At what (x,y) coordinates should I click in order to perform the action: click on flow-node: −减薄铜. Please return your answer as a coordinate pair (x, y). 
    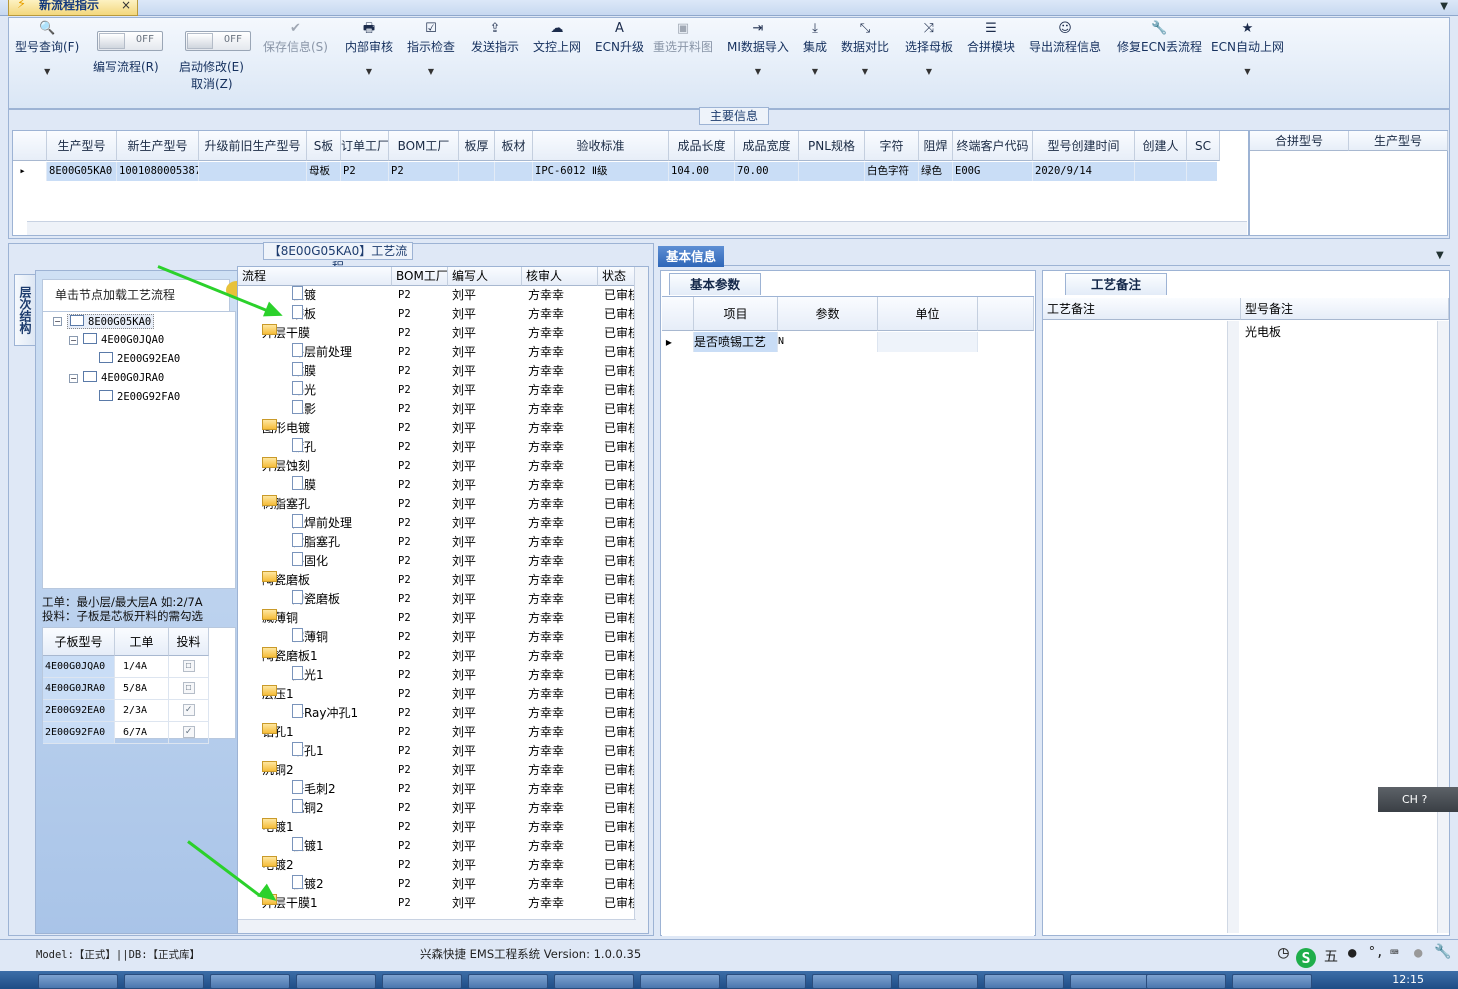
    Looking at the image, I should click on (315, 618).